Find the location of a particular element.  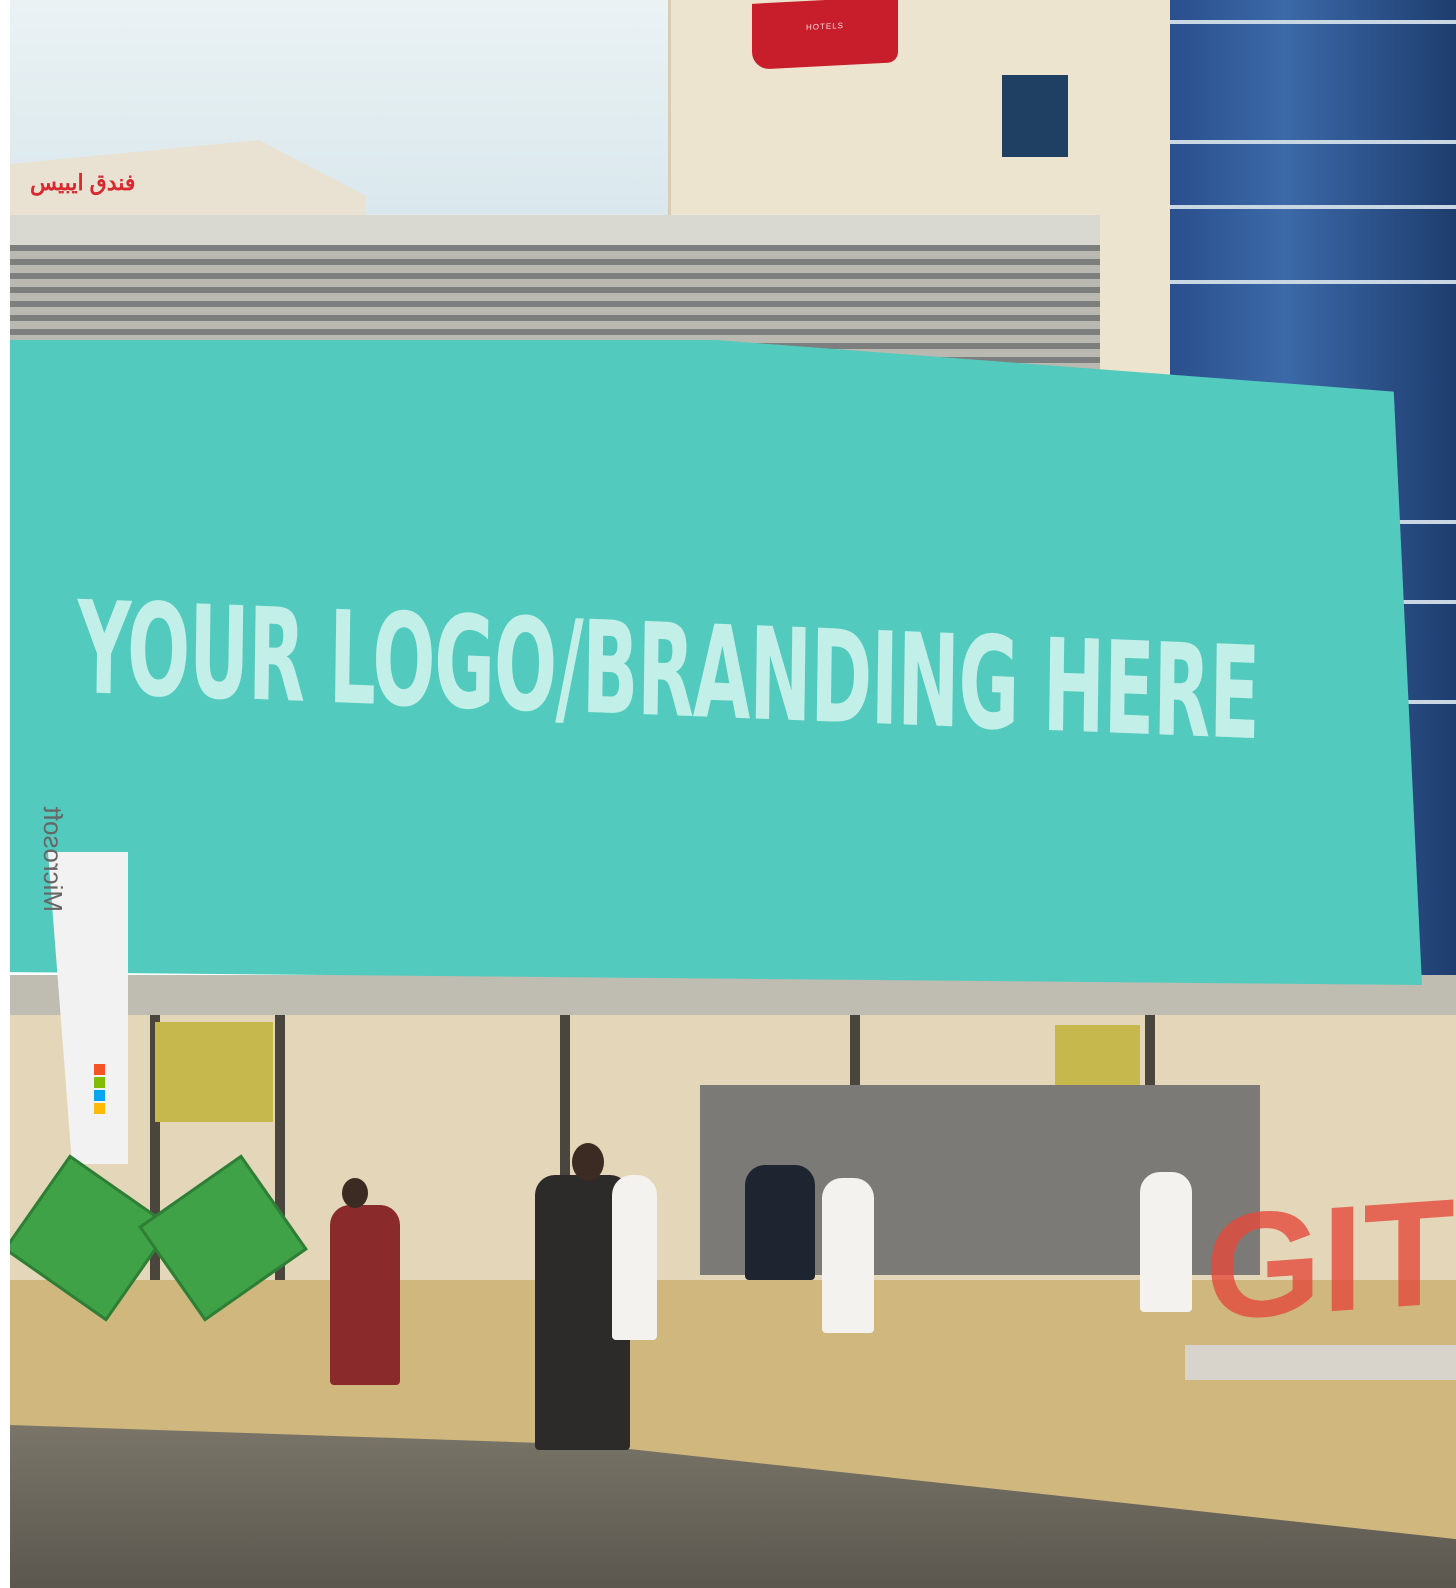

left-border is located at coordinates (5, 794).